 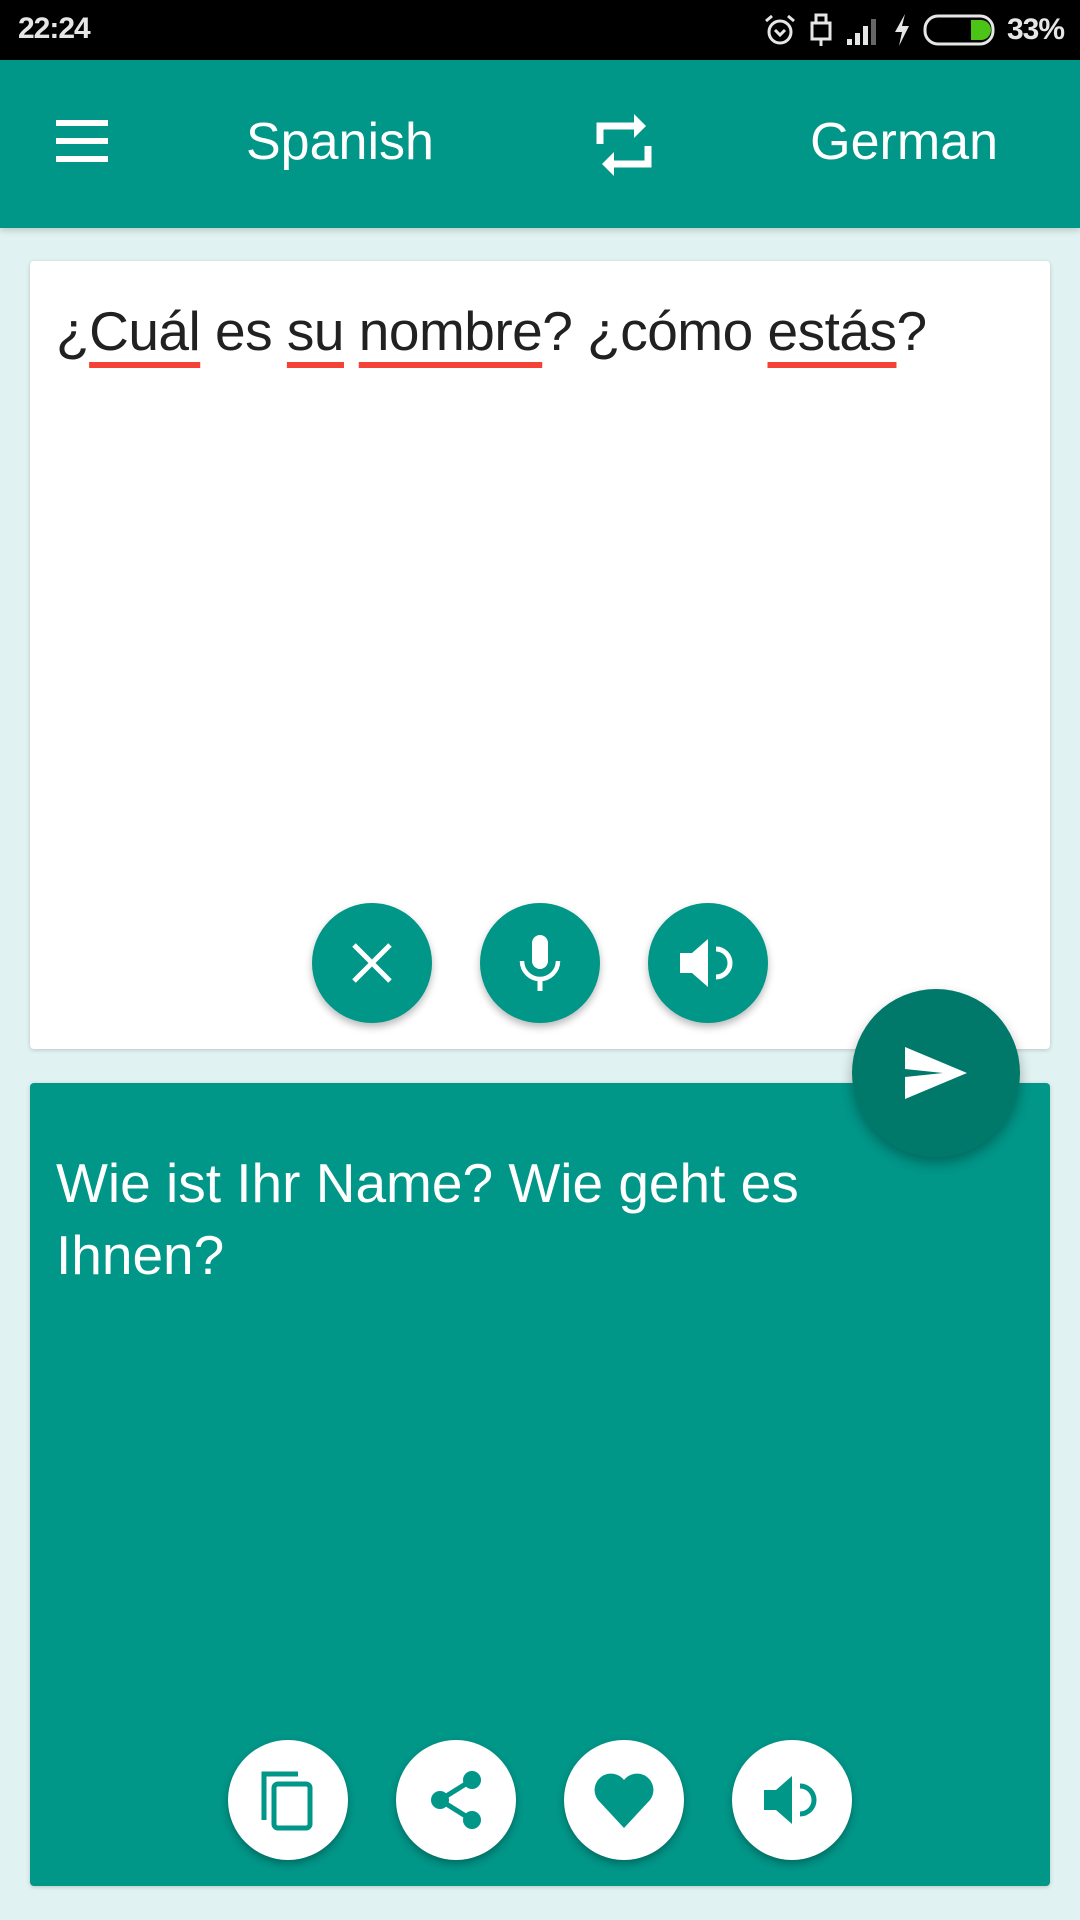 I want to click on share-button, so click(x=456, y=1800).